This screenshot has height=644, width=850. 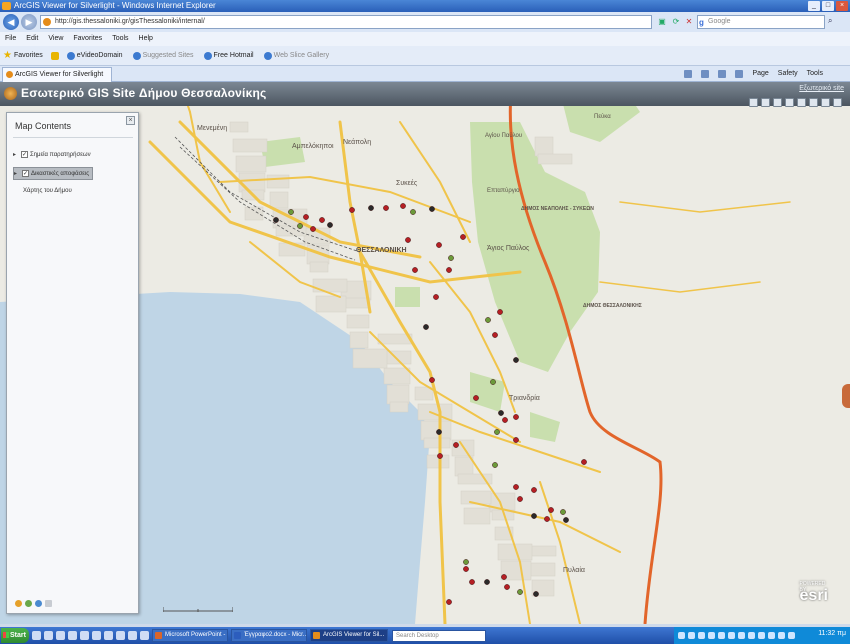 I want to click on quicklaunch-media-icon, so click(x=108, y=635).